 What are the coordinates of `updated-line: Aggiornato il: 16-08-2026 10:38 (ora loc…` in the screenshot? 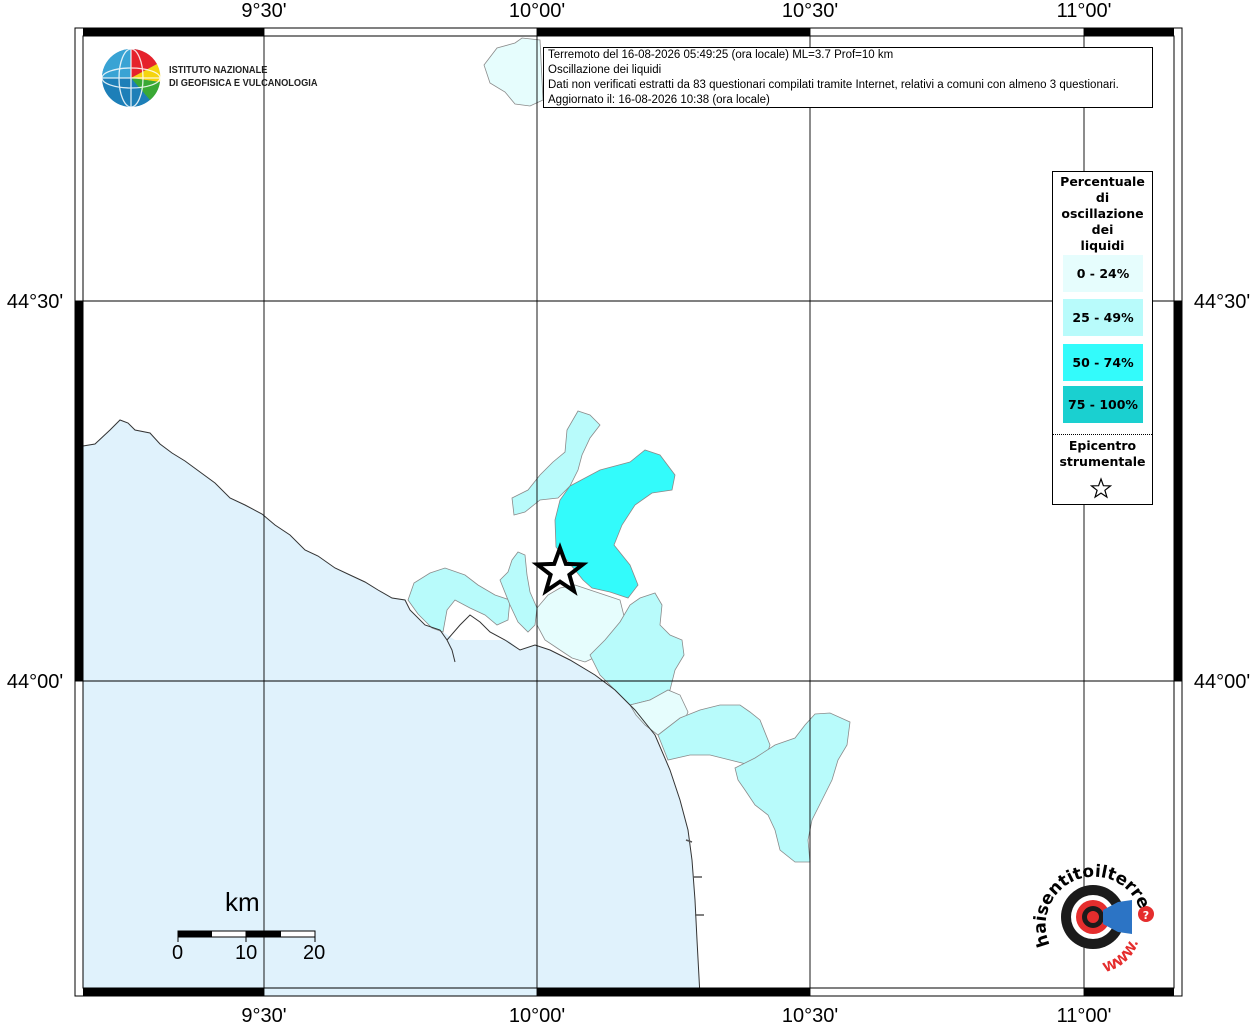 It's located at (659, 100).